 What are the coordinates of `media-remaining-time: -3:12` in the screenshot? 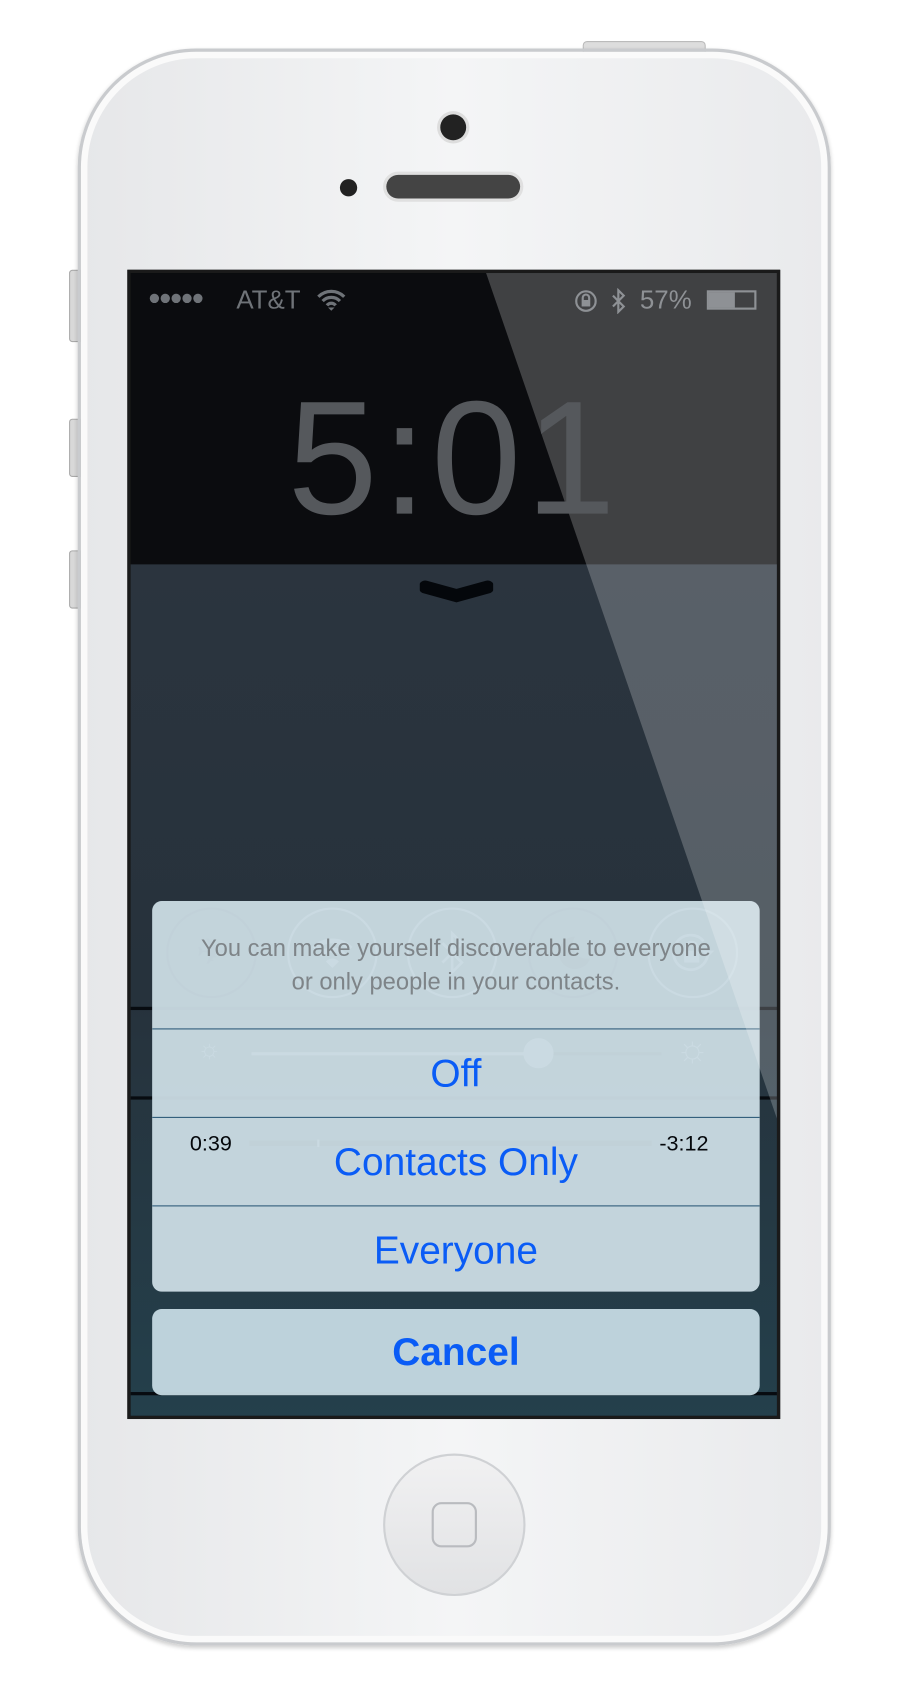 It's located at (684, 1143).